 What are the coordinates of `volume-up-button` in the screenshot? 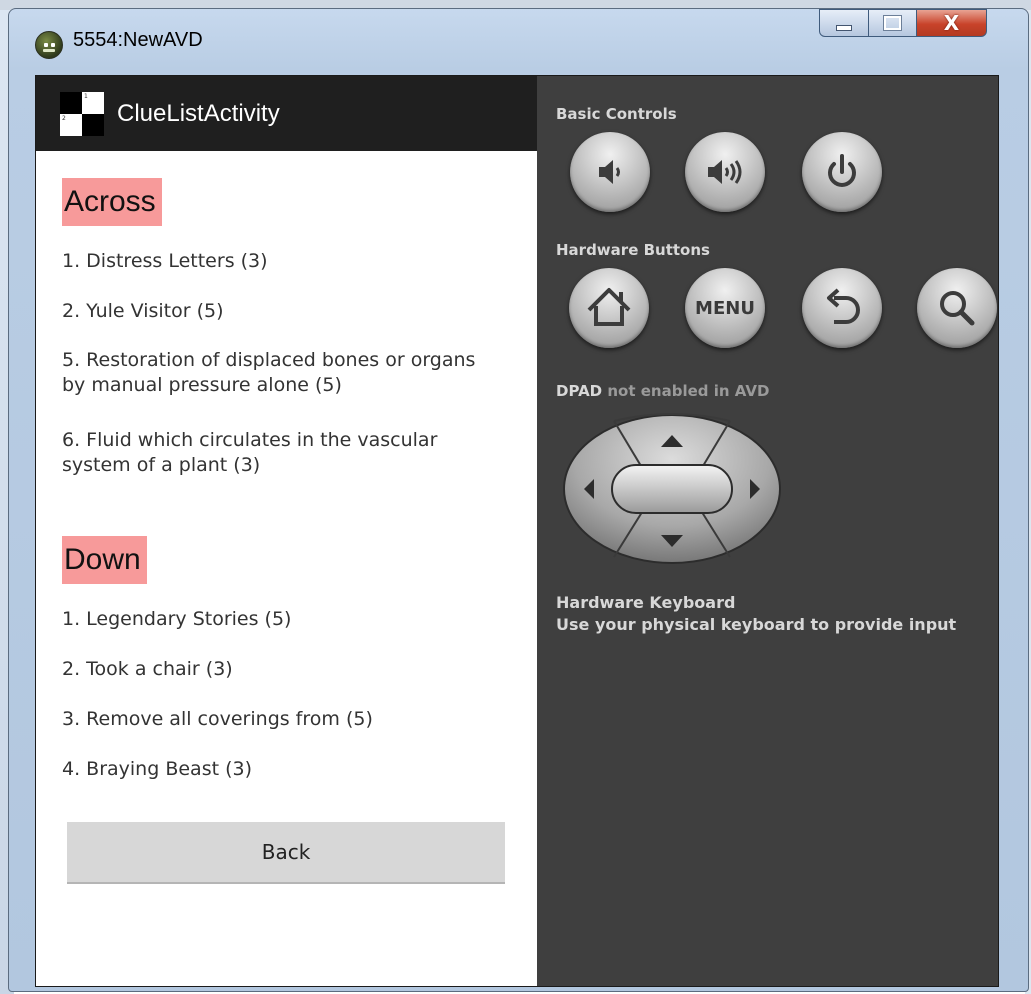 It's located at (725, 172).